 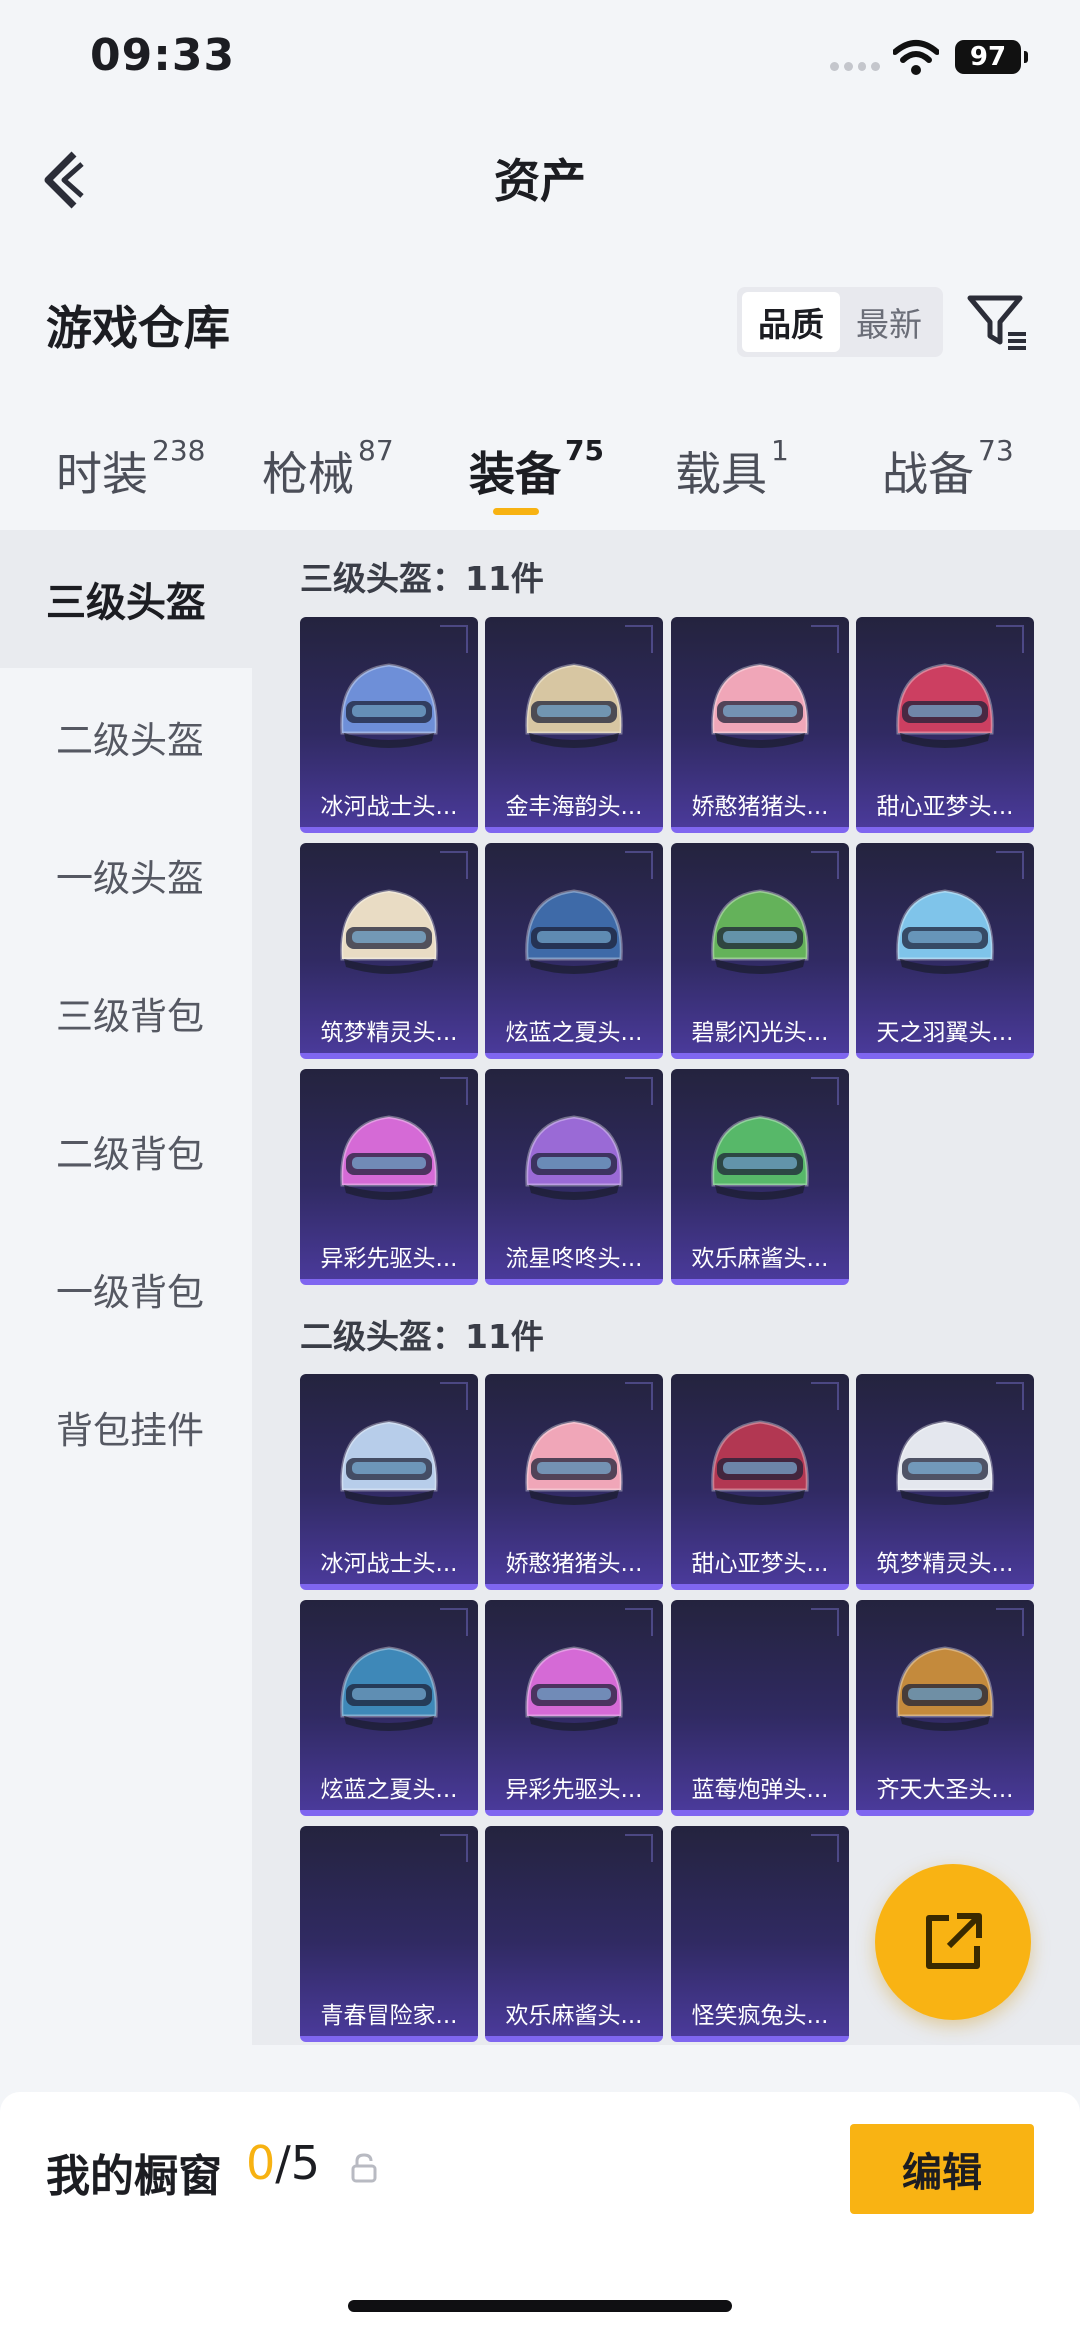 What do you see at coordinates (328, 469) in the screenshot?
I see `tab-guns: 枪械 87` at bounding box center [328, 469].